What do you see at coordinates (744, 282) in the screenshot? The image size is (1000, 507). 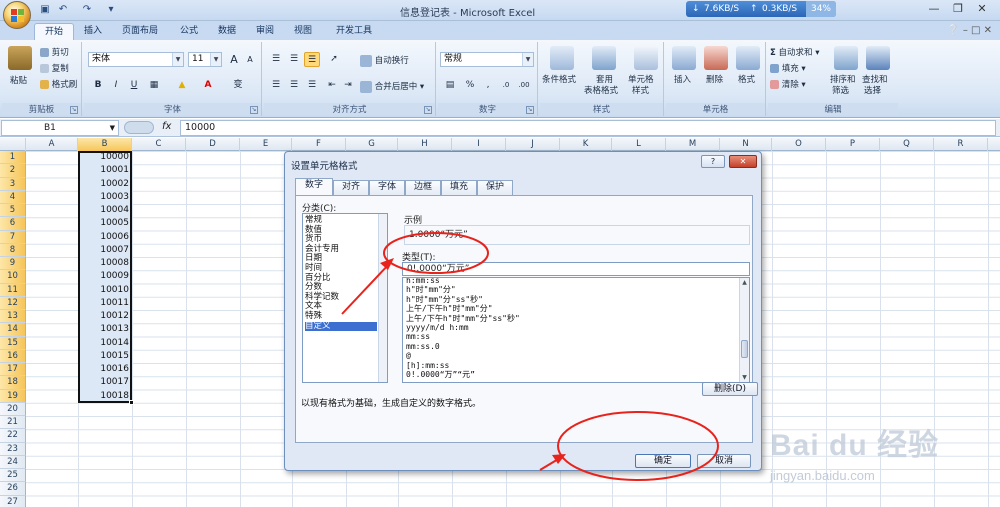 I see `scroll-up-icon: ▲` at bounding box center [744, 282].